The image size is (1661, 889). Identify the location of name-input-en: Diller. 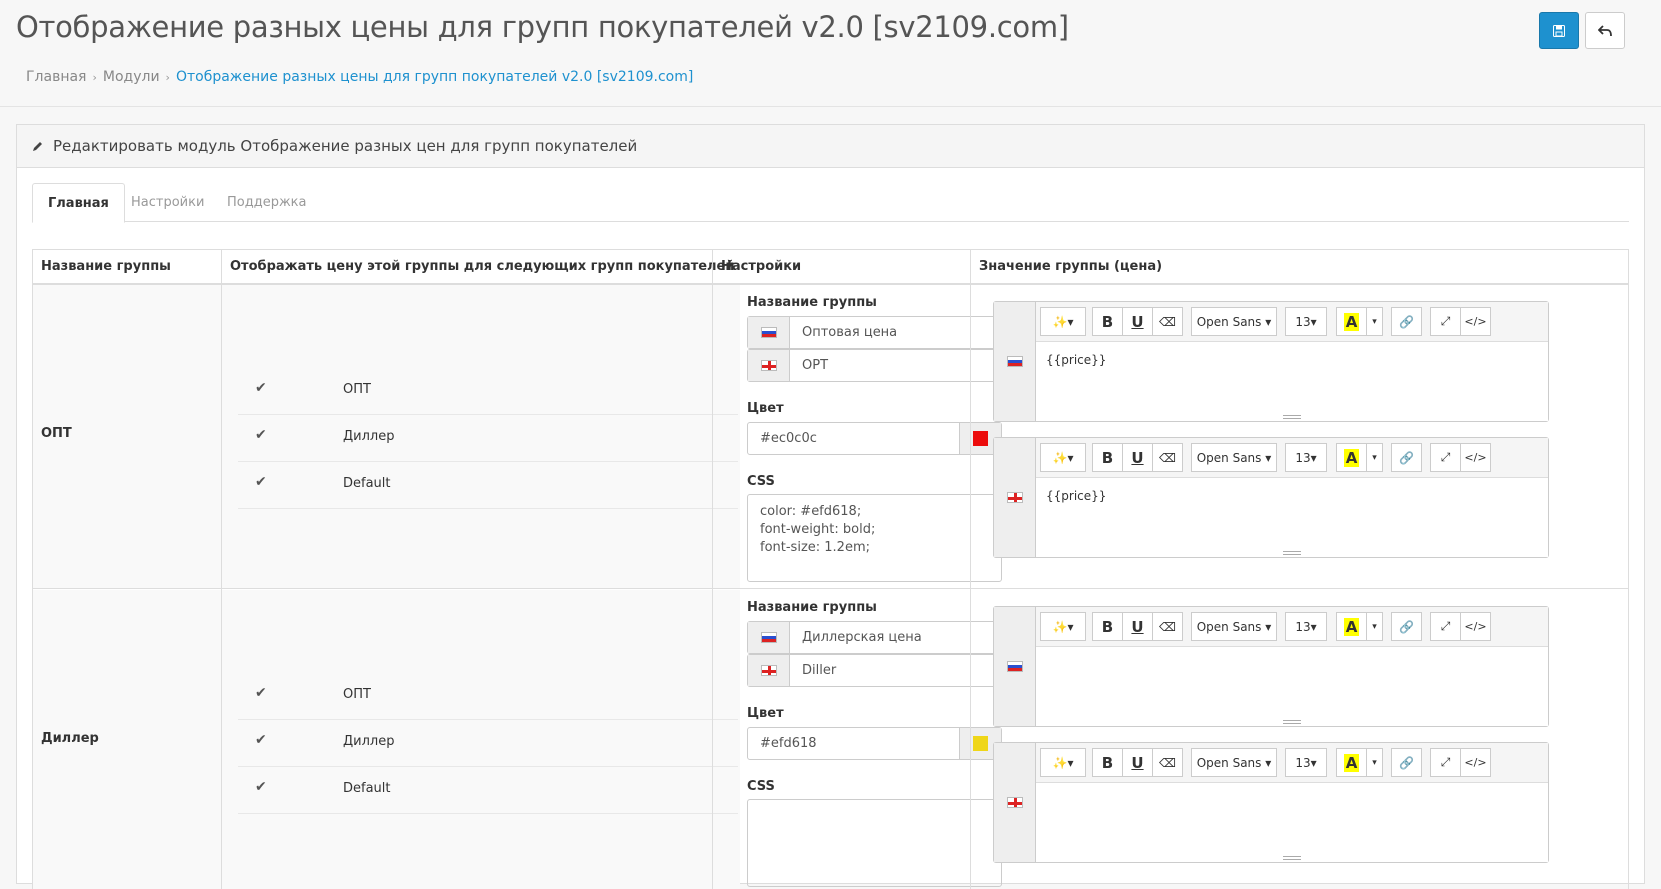
(874, 670).